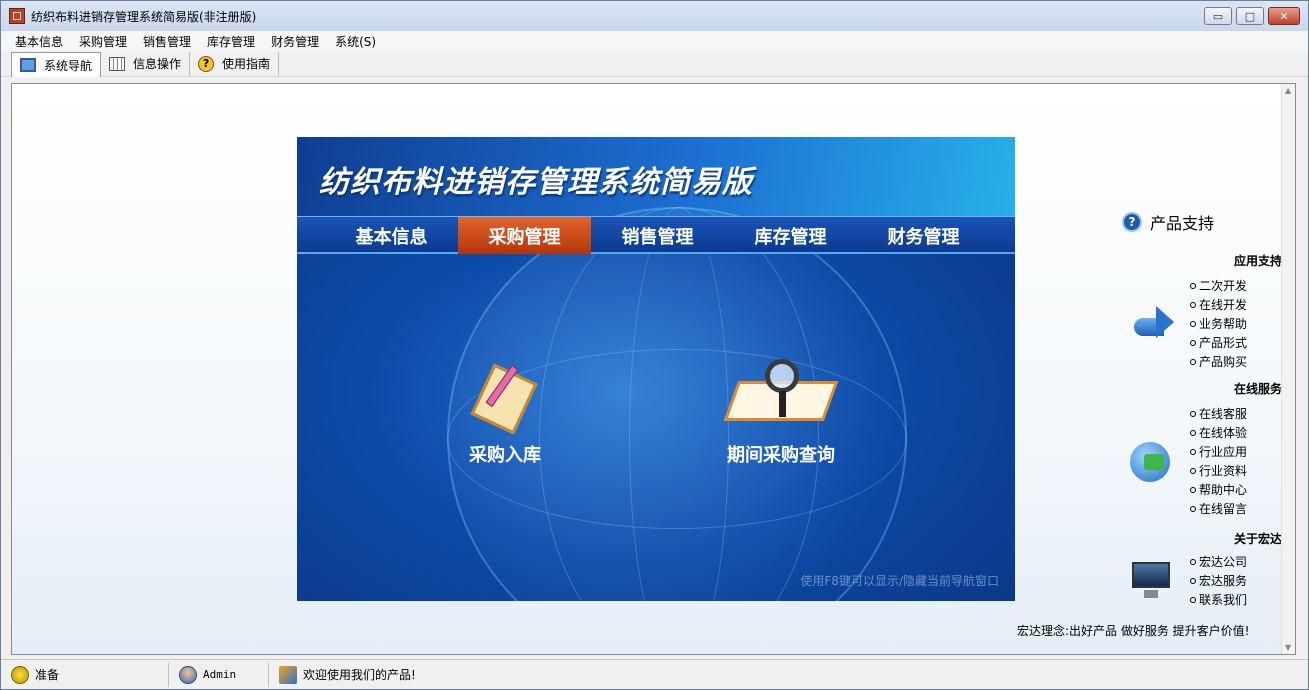 The image size is (1309, 690). What do you see at coordinates (790, 235) in the screenshot?
I see `nav-tab-inventory: 库存管理` at bounding box center [790, 235].